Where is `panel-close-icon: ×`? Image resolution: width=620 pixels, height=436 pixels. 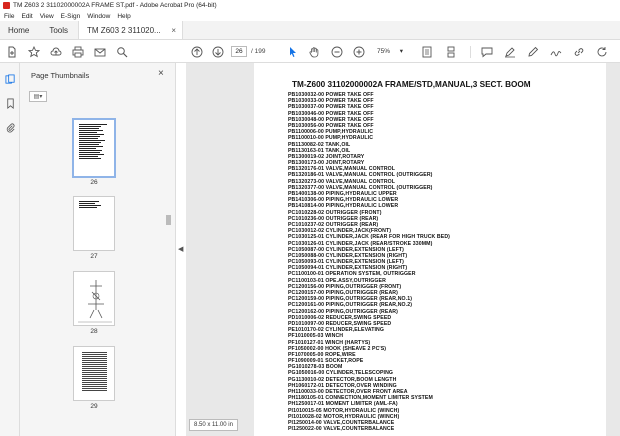 panel-close-icon: × is located at coordinates (161, 73).